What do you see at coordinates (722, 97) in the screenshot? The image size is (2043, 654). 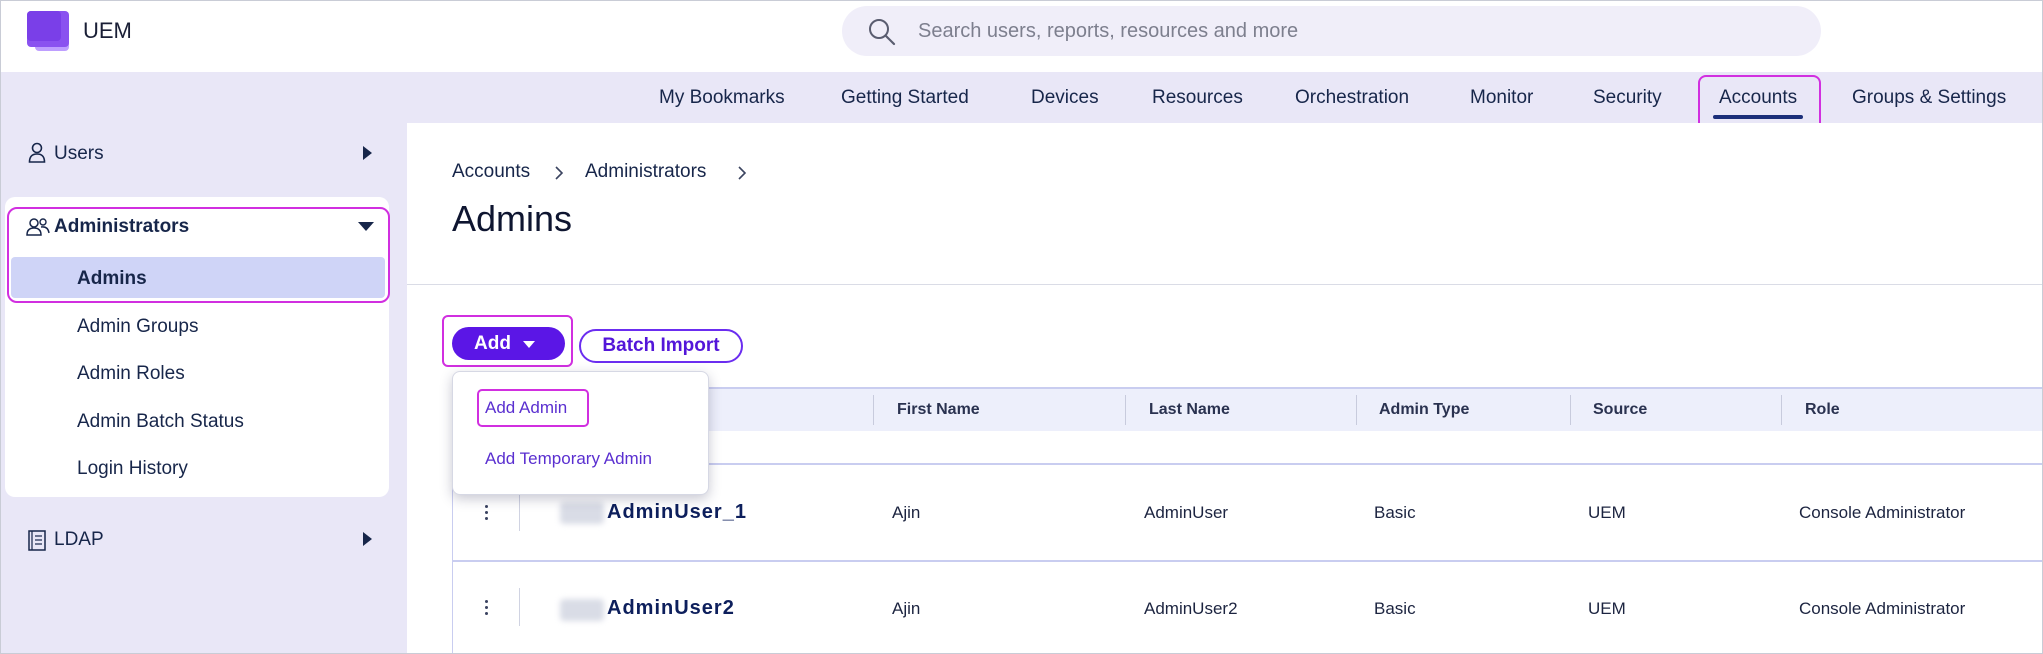 I see `nav-my-bookmarks: My Bookmarks` at bounding box center [722, 97].